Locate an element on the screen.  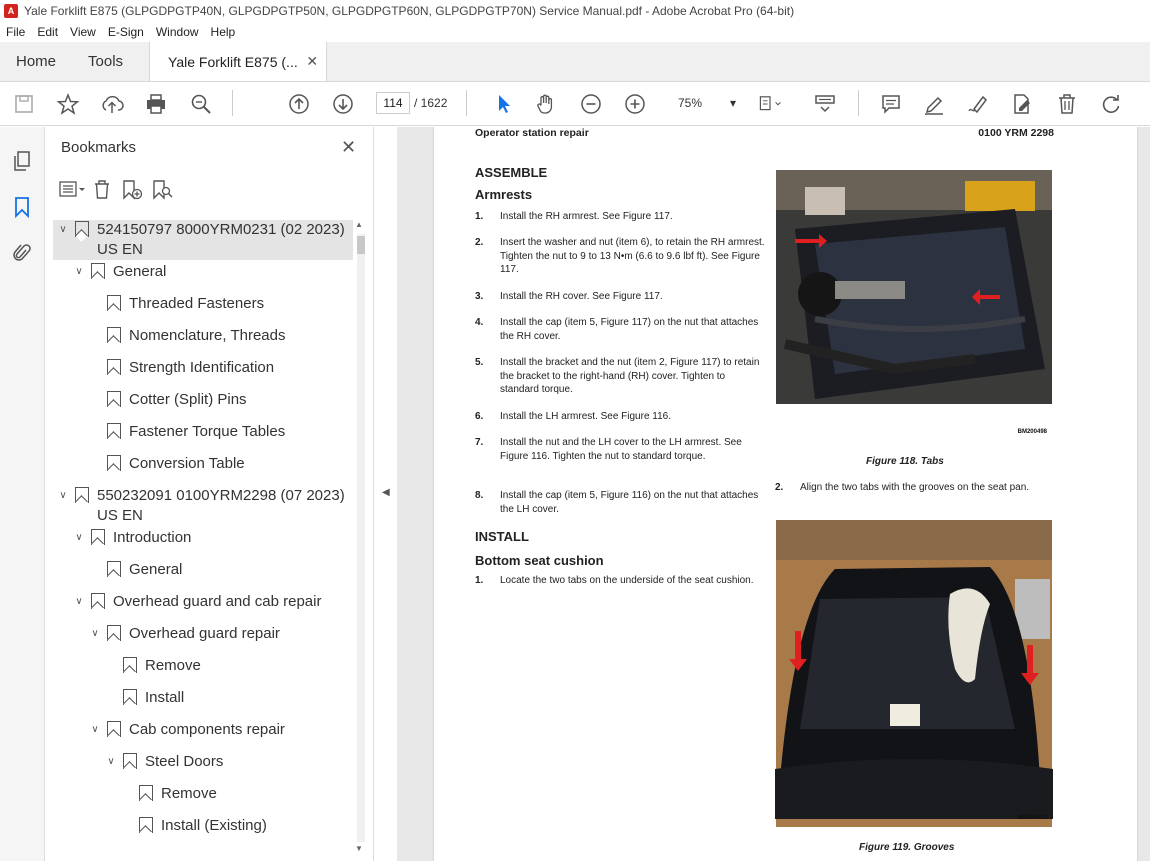
bookmark-options-icon is located at coordinates (72, 190).